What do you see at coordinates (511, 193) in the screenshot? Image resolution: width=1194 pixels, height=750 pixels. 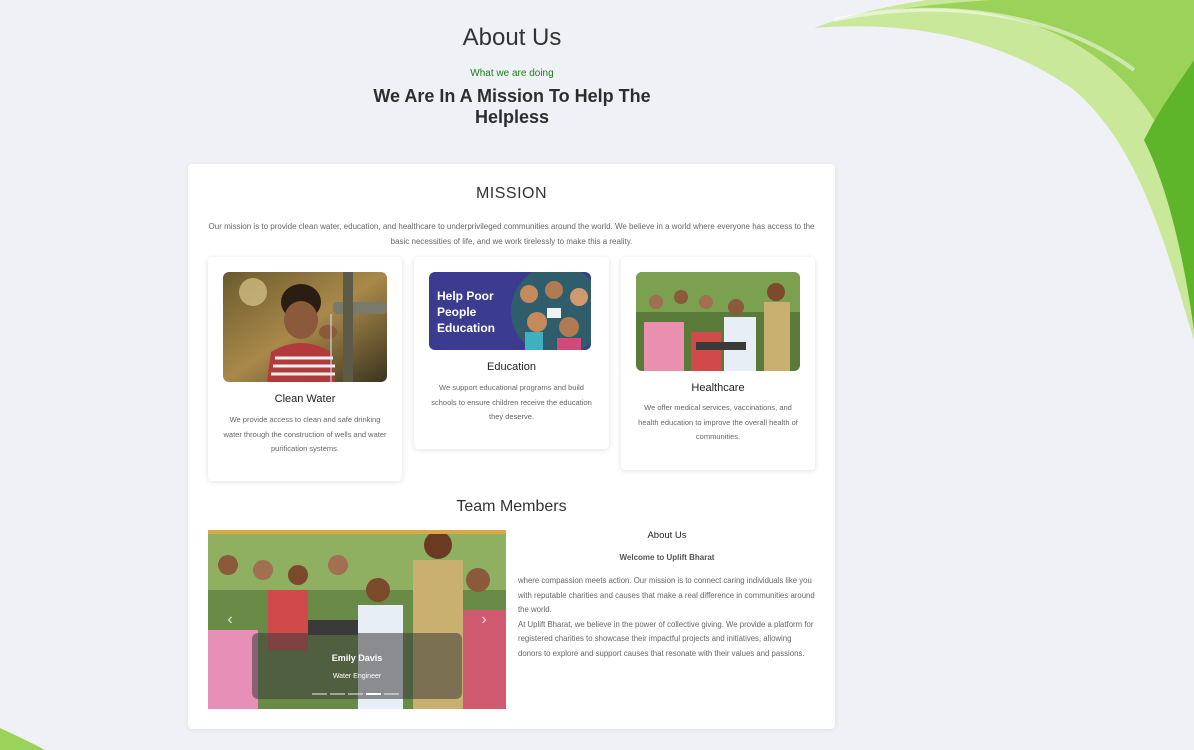 I see `mission-title: MISSION` at bounding box center [511, 193].